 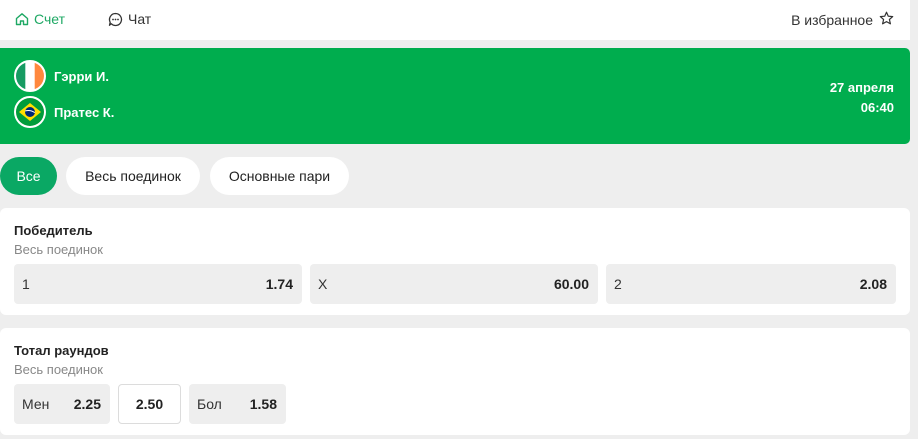 What do you see at coordinates (87, 404) in the screenshot?
I see `outcome-odds: 2.25` at bounding box center [87, 404].